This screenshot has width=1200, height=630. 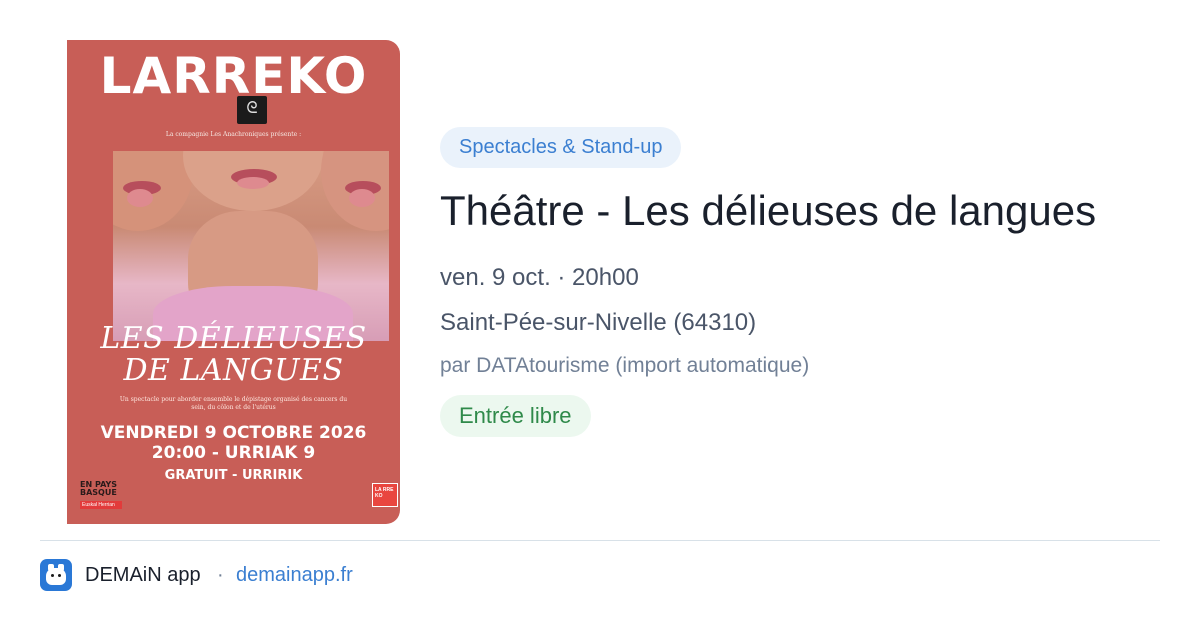 I want to click on company-logo-icon: ᘓ, so click(x=252, y=110).